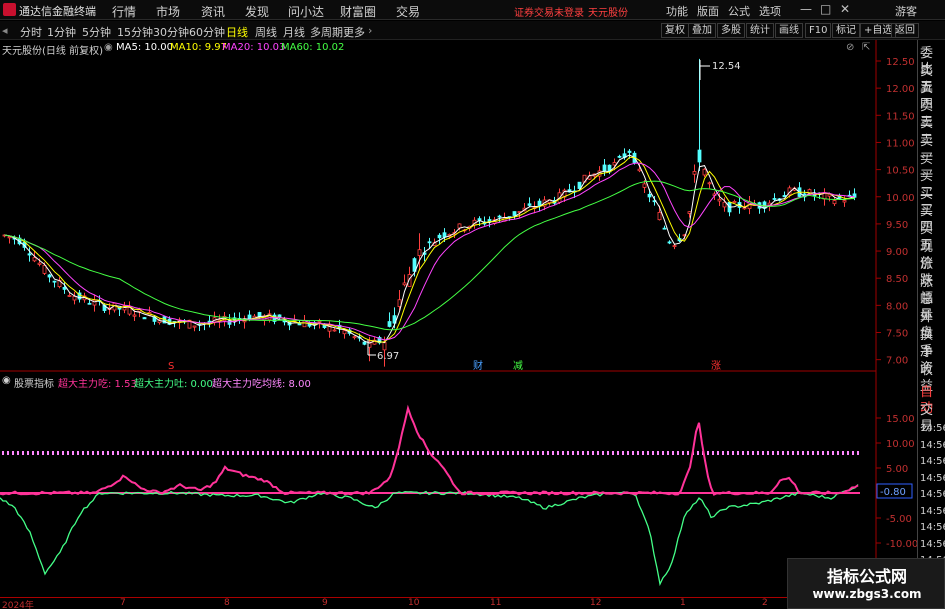  What do you see at coordinates (825, 9) in the screenshot?
I see `maximize-icon: □` at bounding box center [825, 9].